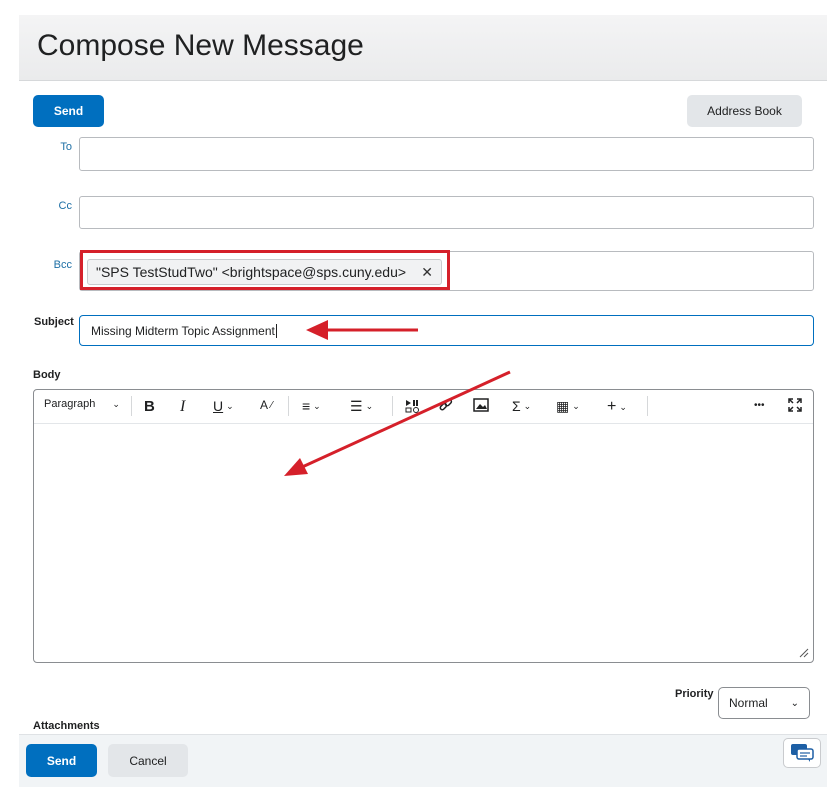 This screenshot has width=837, height=787. Describe the element at coordinates (148, 760) in the screenshot. I see `cancel-button: Cancel` at that location.